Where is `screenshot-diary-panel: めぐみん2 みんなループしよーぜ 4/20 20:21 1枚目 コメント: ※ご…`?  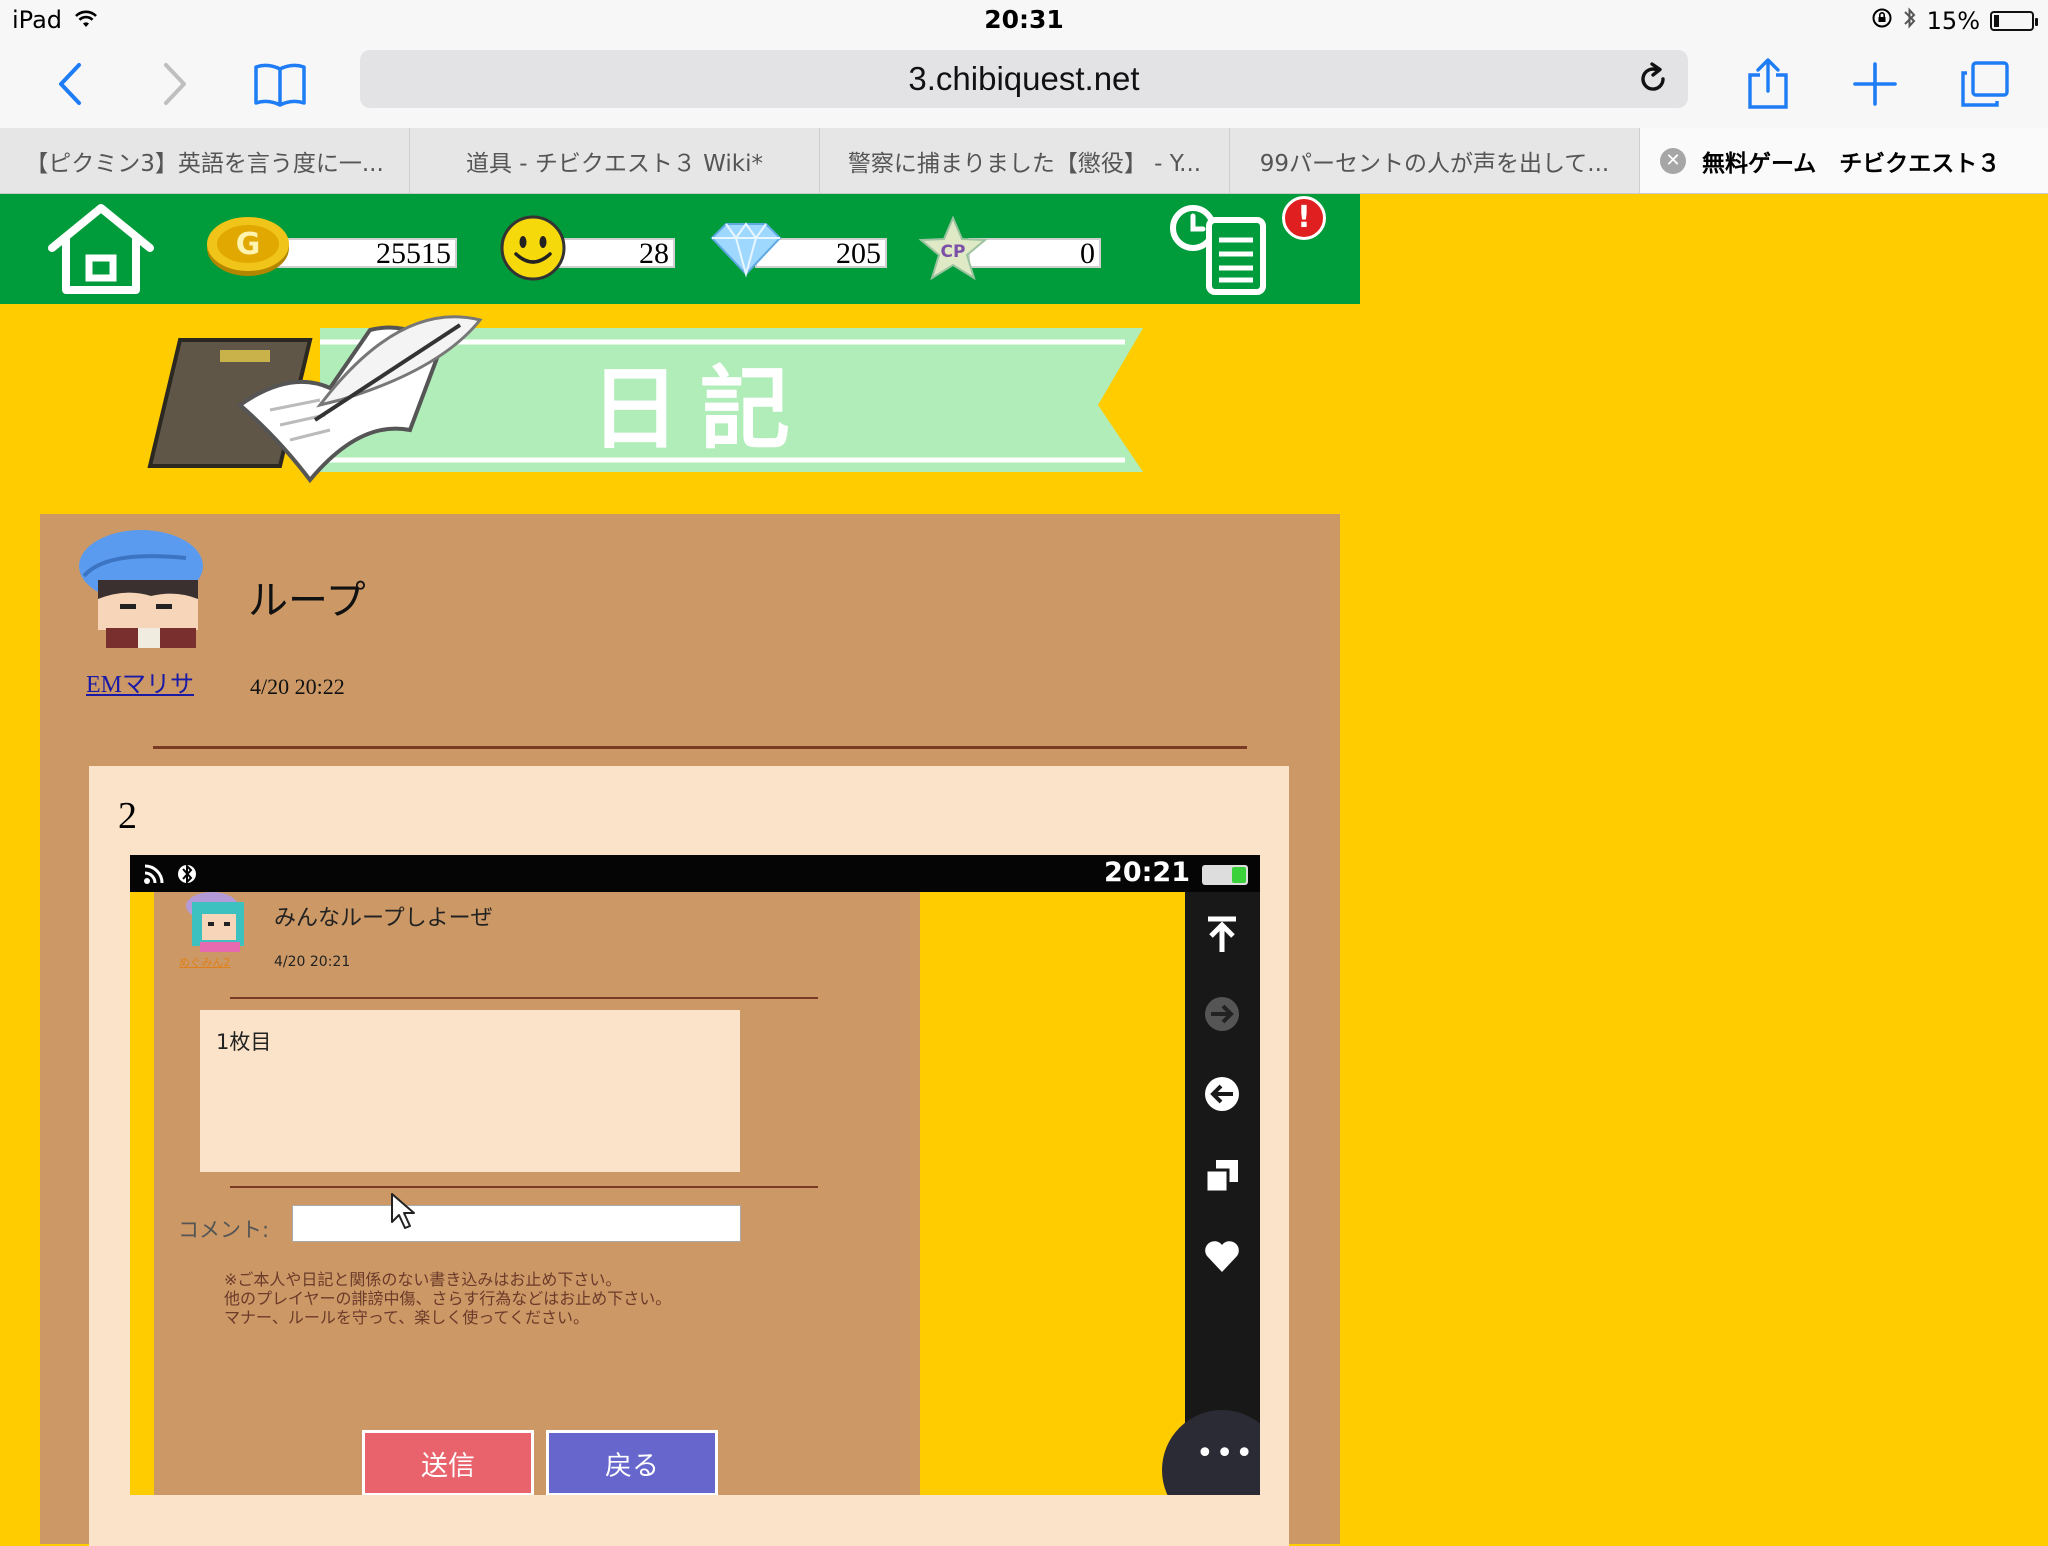
screenshot-diary-panel: めぐみん2 みんなループしよーぜ 4/20 20:21 1枚目 コメント: ※ご… is located at coordinates (537, 1193).